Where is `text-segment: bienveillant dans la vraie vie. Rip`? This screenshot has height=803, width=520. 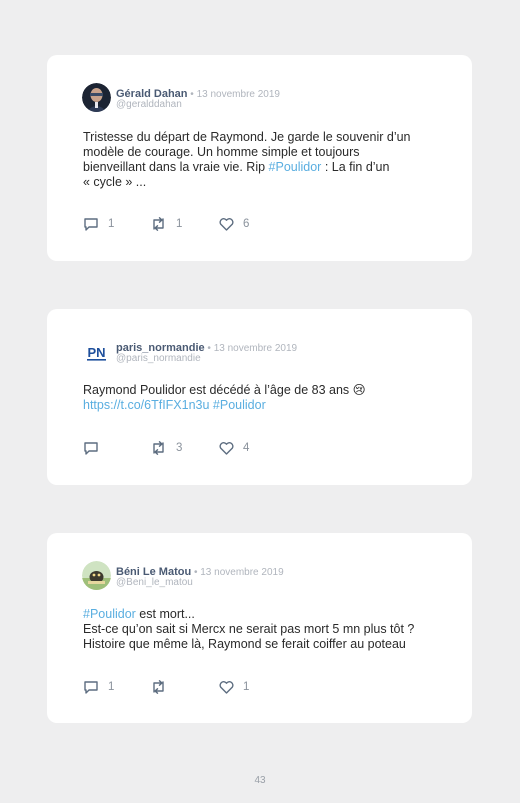 text-segment: bienveillant dans la vraie vie. Rip is located at coordinates (176, 167).